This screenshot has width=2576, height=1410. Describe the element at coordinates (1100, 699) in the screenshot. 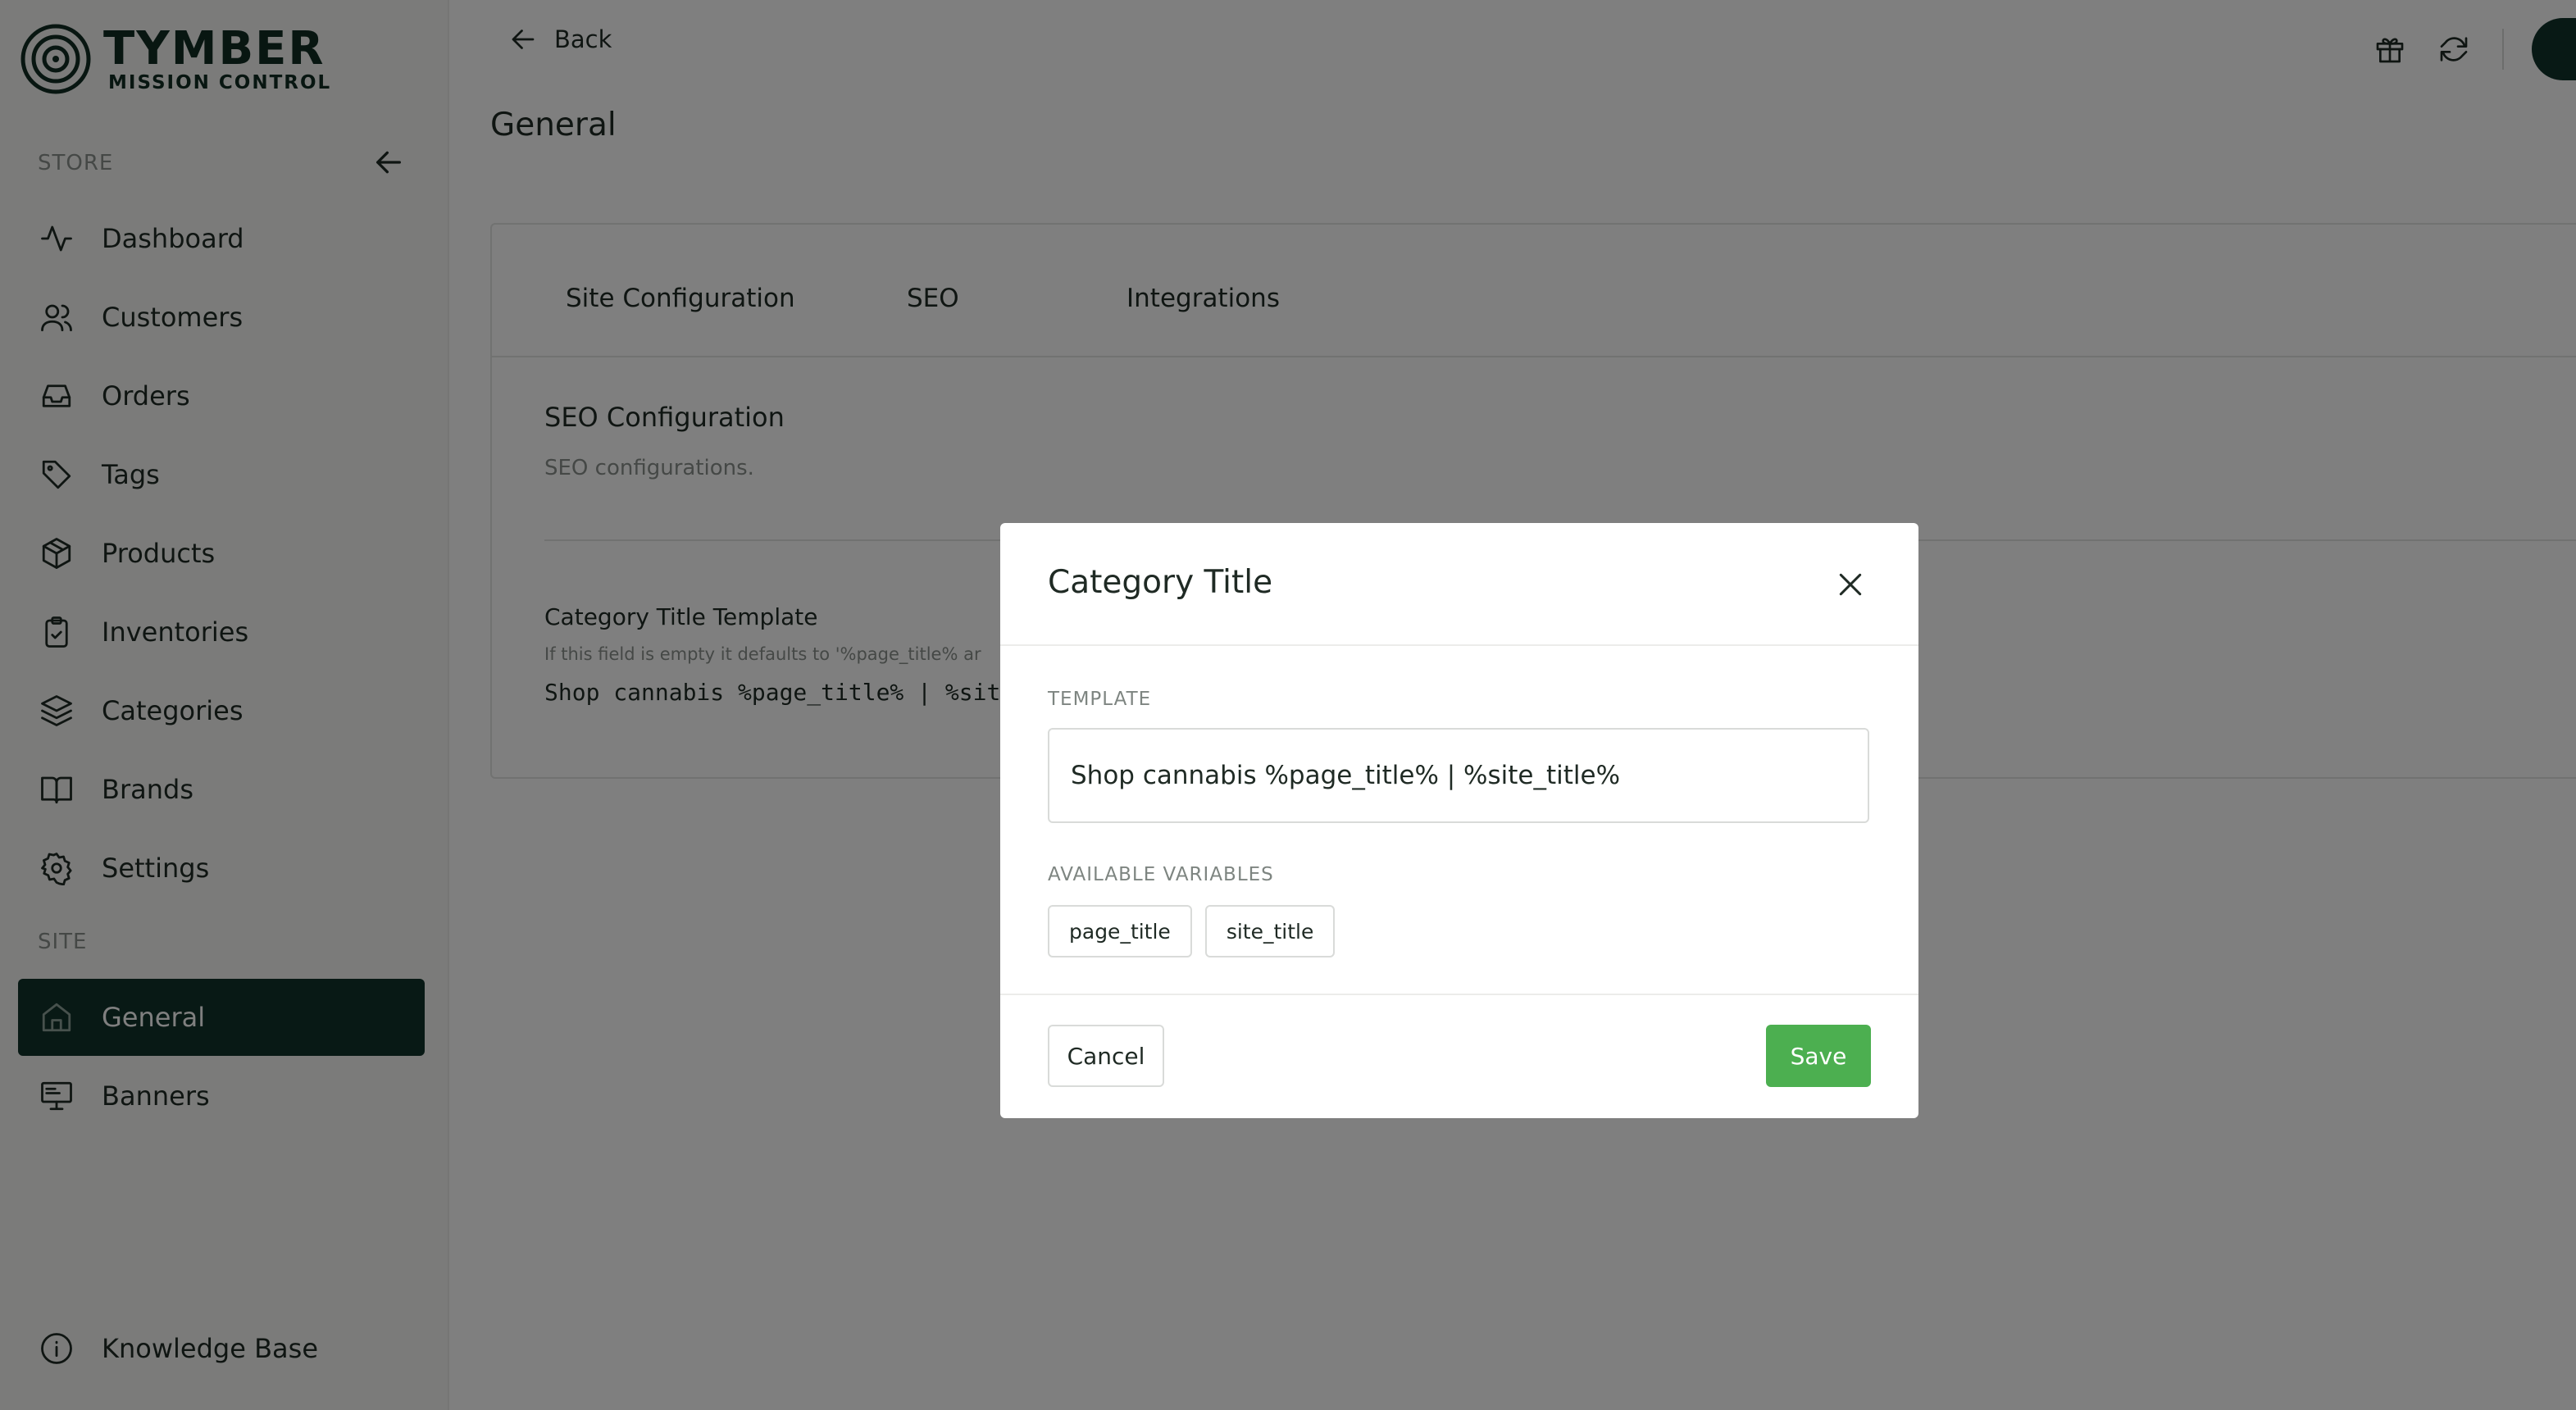

I see `template-label: TEMPLATE` at that location.